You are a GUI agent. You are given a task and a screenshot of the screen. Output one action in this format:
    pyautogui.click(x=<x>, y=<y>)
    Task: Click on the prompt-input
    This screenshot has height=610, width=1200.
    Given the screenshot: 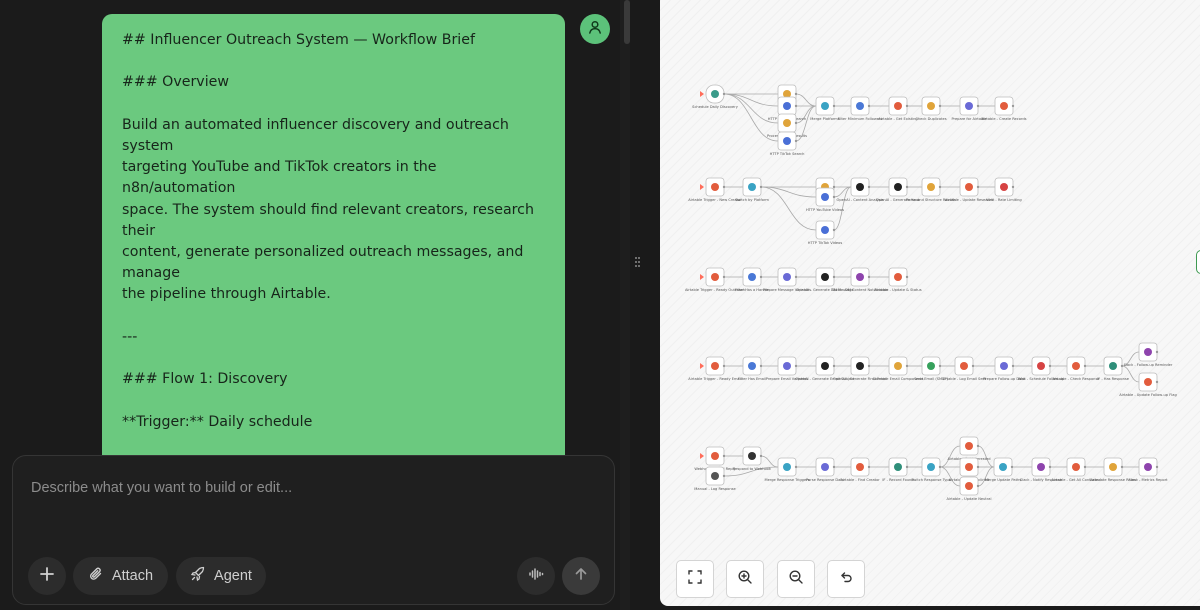 What is the action you would take?
    pyautogui.click(x=311, y=488)
    